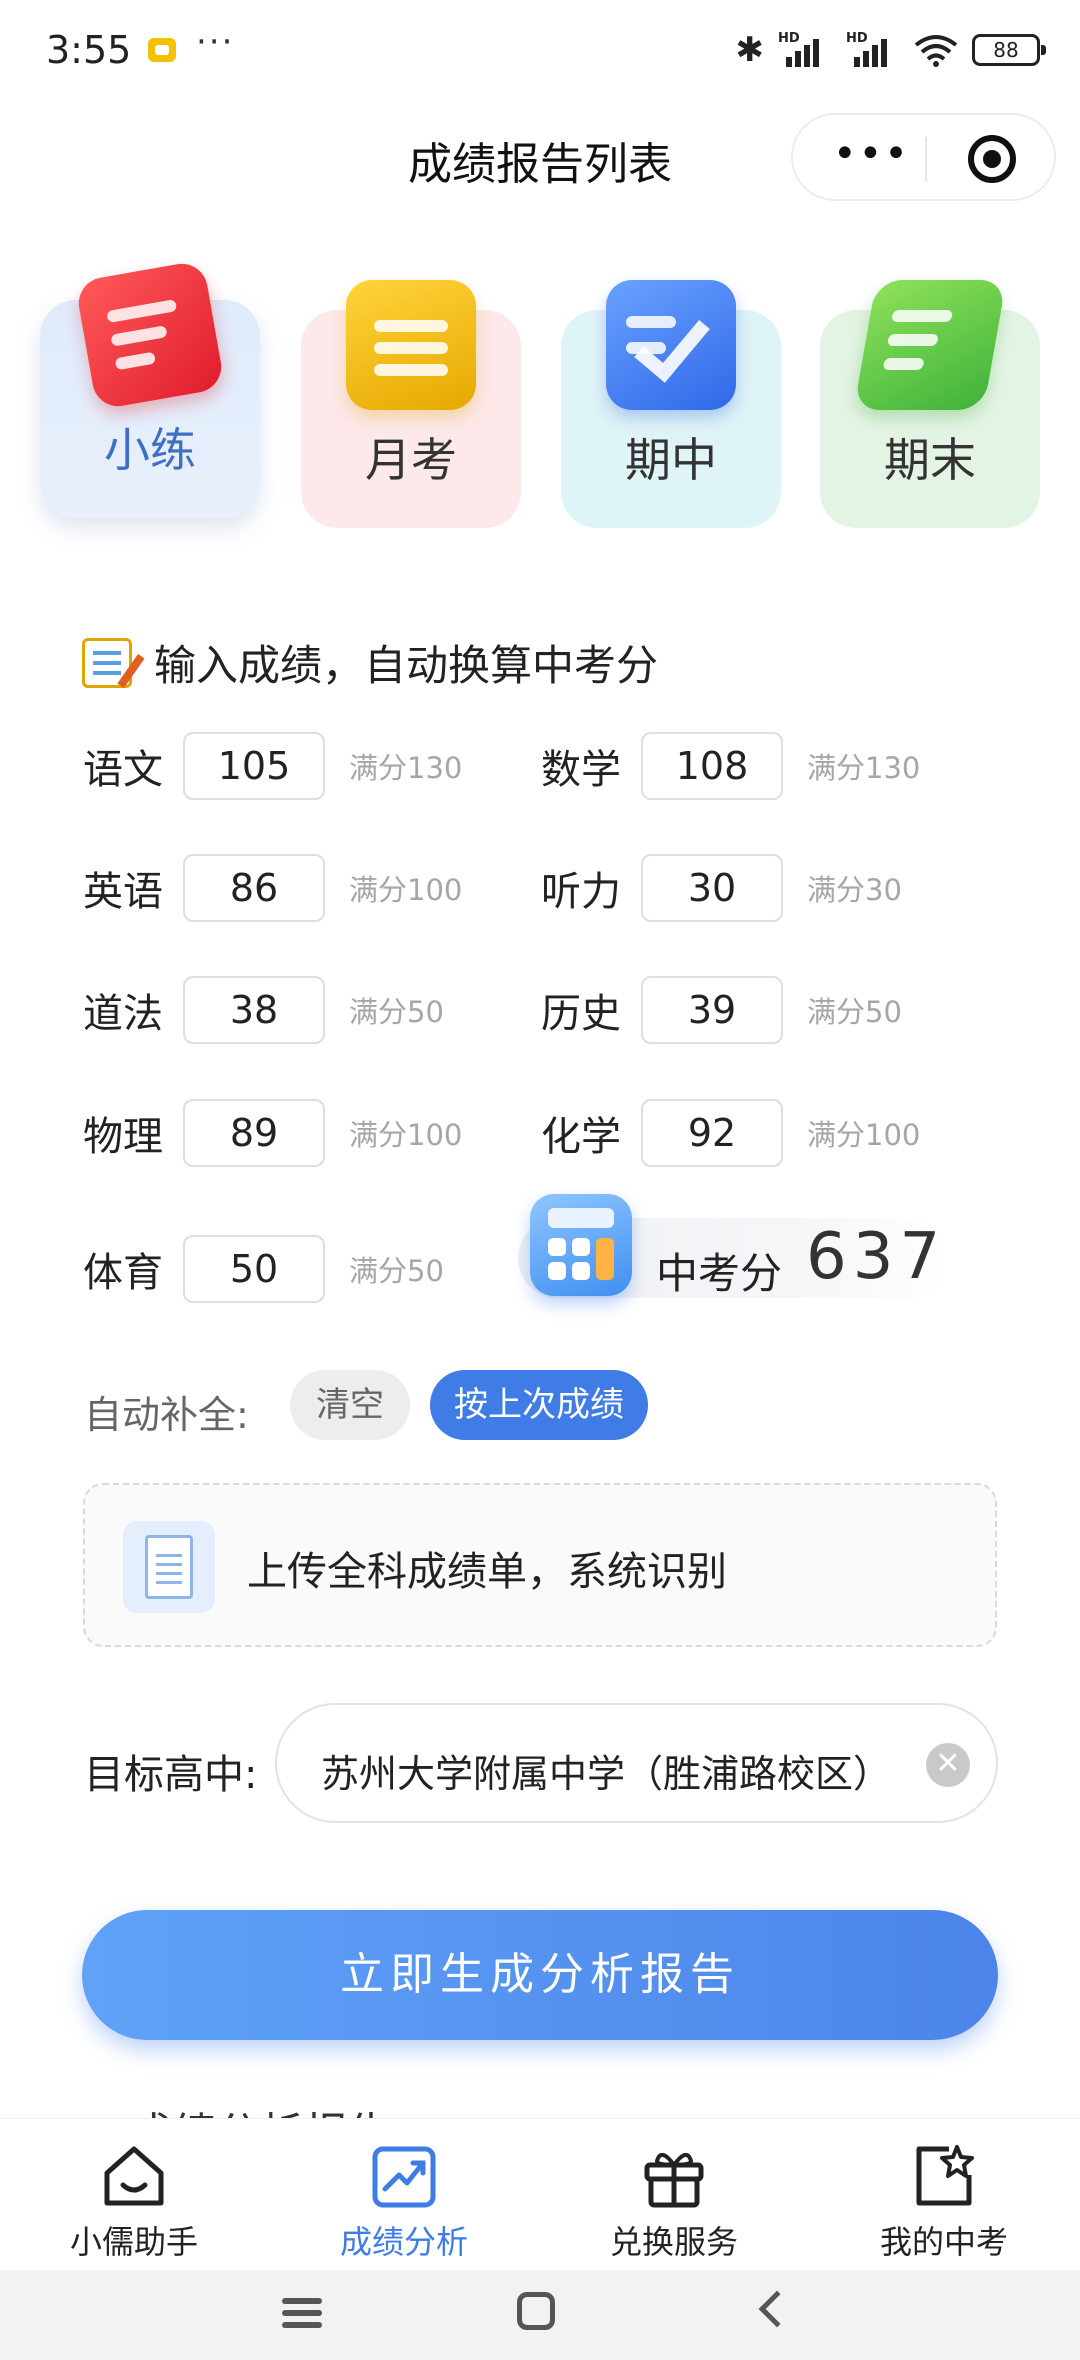  Describe the element at coordinates (606, 1774) in the screenshot. I see `target-school-value: 苏州大学附属中学（胜浦路校区）` at that location.